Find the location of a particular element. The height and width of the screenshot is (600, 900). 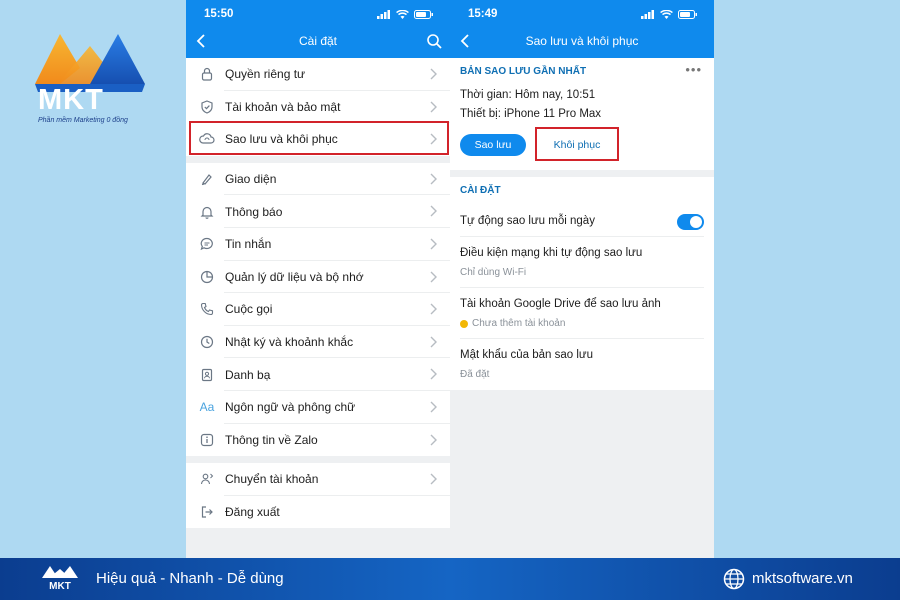

google-drive-status: Chưa thêm tài khoản is located at coordinates (582, 323).